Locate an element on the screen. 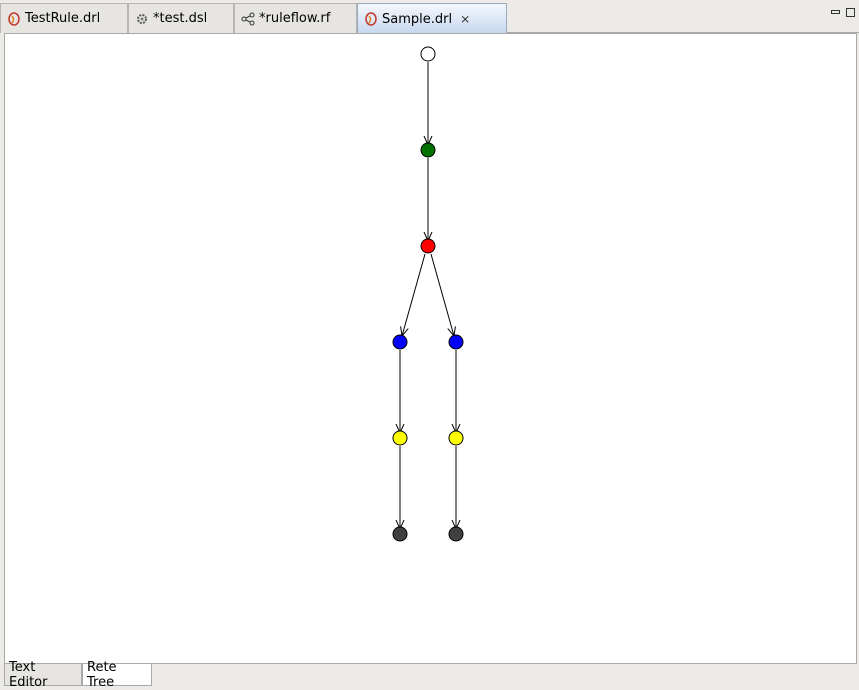 The height and width of the screenshot is (690, 859). tab-label: *ruleflow.rf is located at coordinates (295, 18).